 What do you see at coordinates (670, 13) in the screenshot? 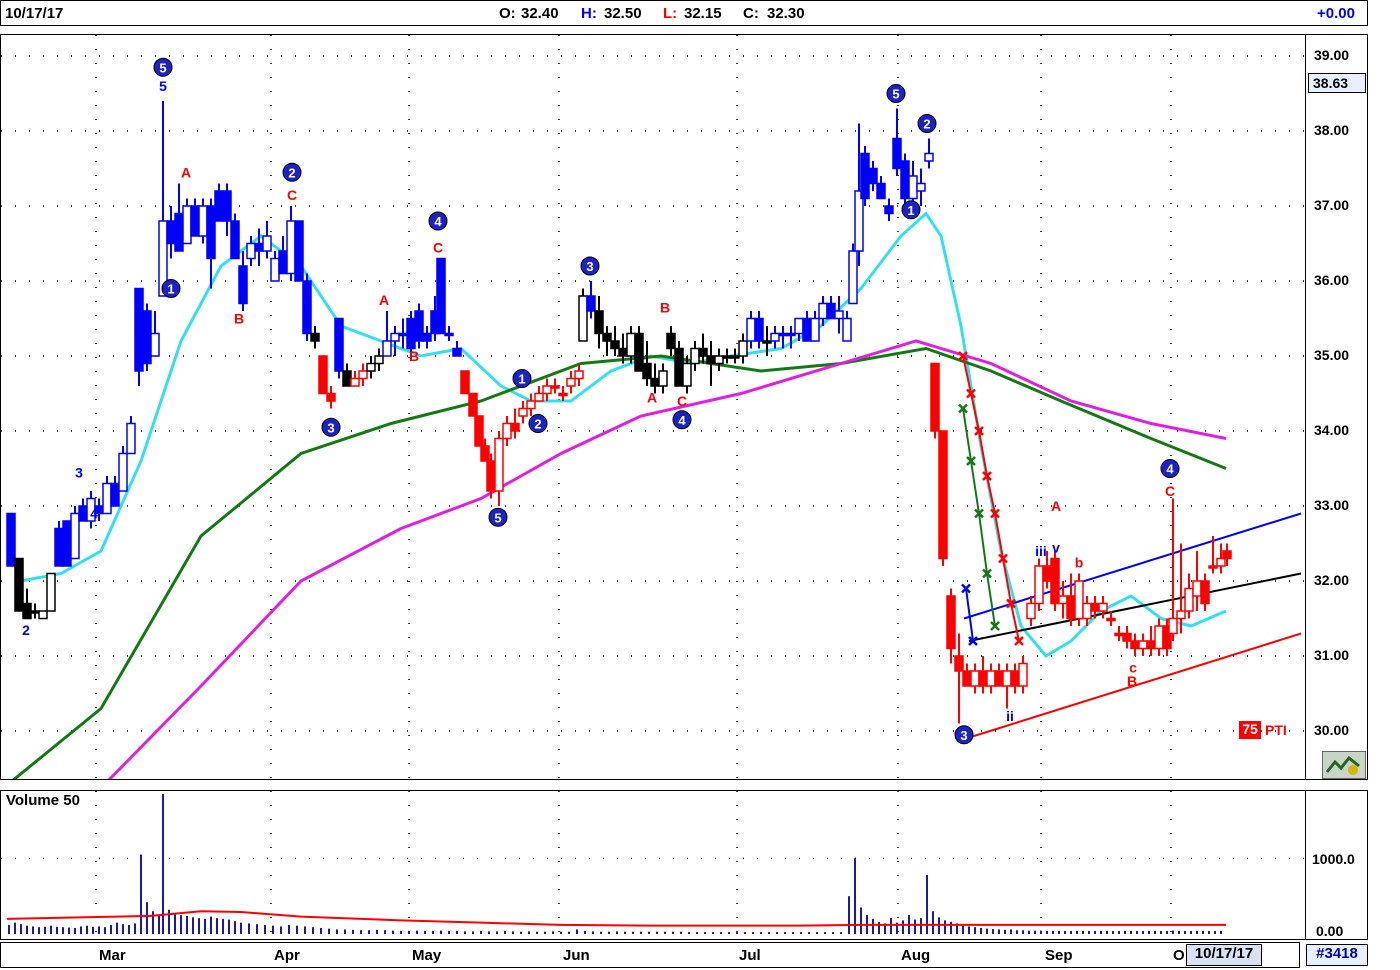
I see `low-label: L:` at bounding box center [670, 13].